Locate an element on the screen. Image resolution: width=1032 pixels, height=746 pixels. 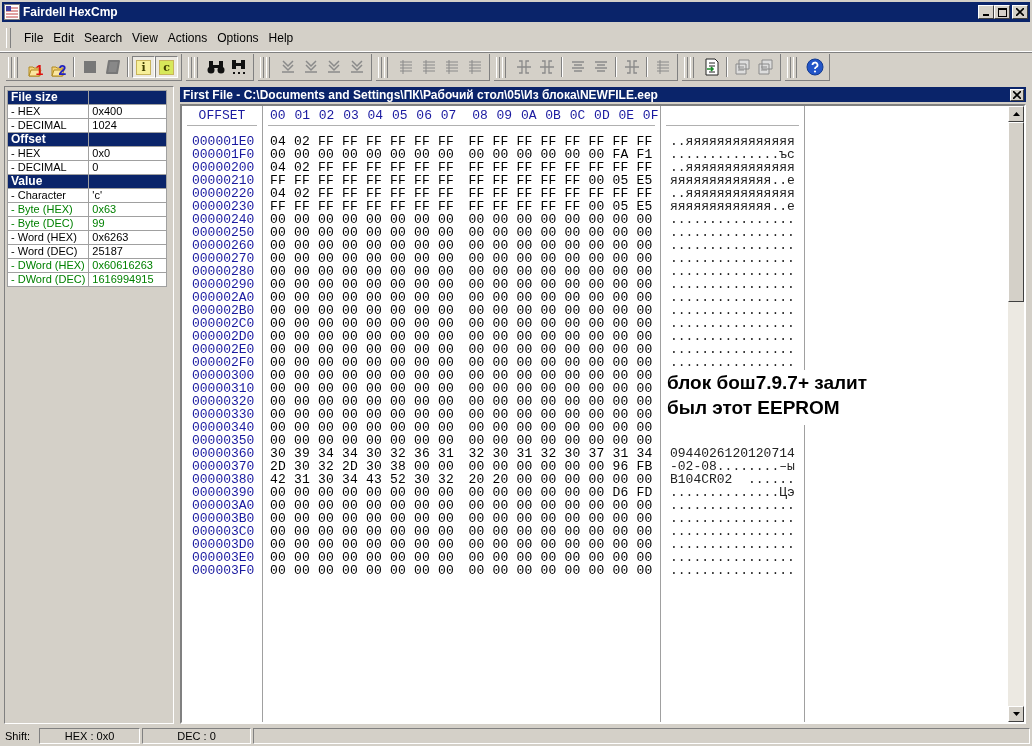
menu-item: Options is located at coordinates (238, 38).